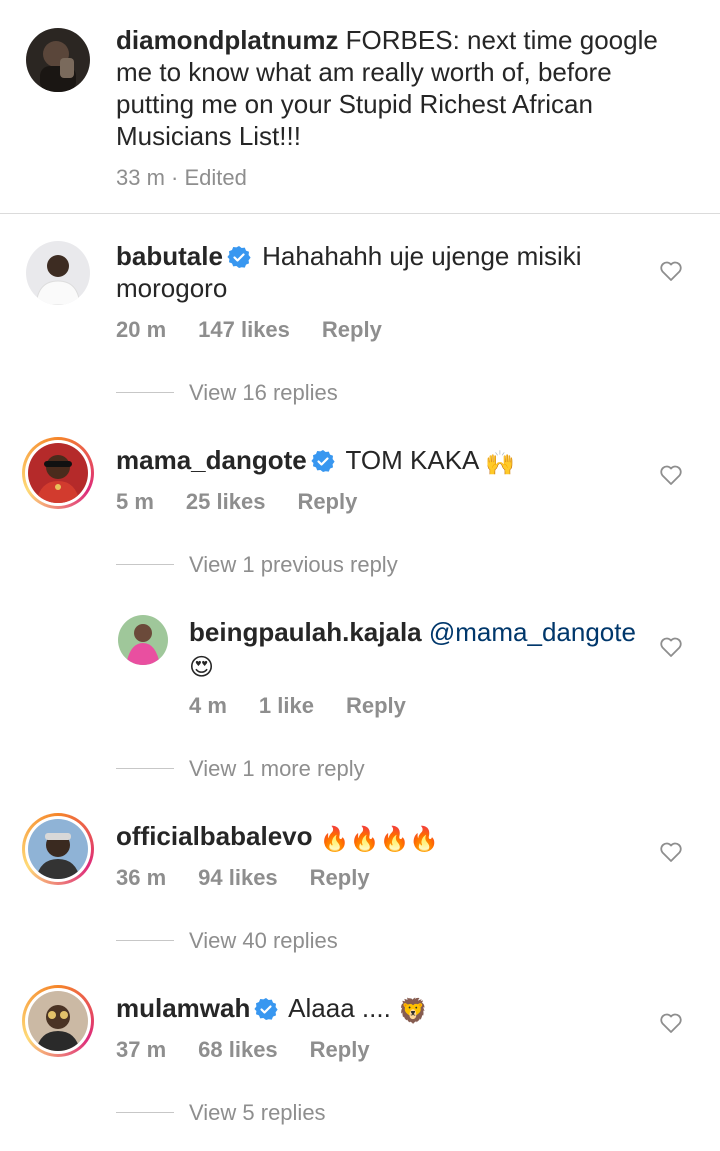 Image resolution: width=720 pixels, height=1151 pixels. What do you see at coordinates (141, 1049) in the screenshot?
I see `comment-time: 37 m` at bounding box center [141, 1049].